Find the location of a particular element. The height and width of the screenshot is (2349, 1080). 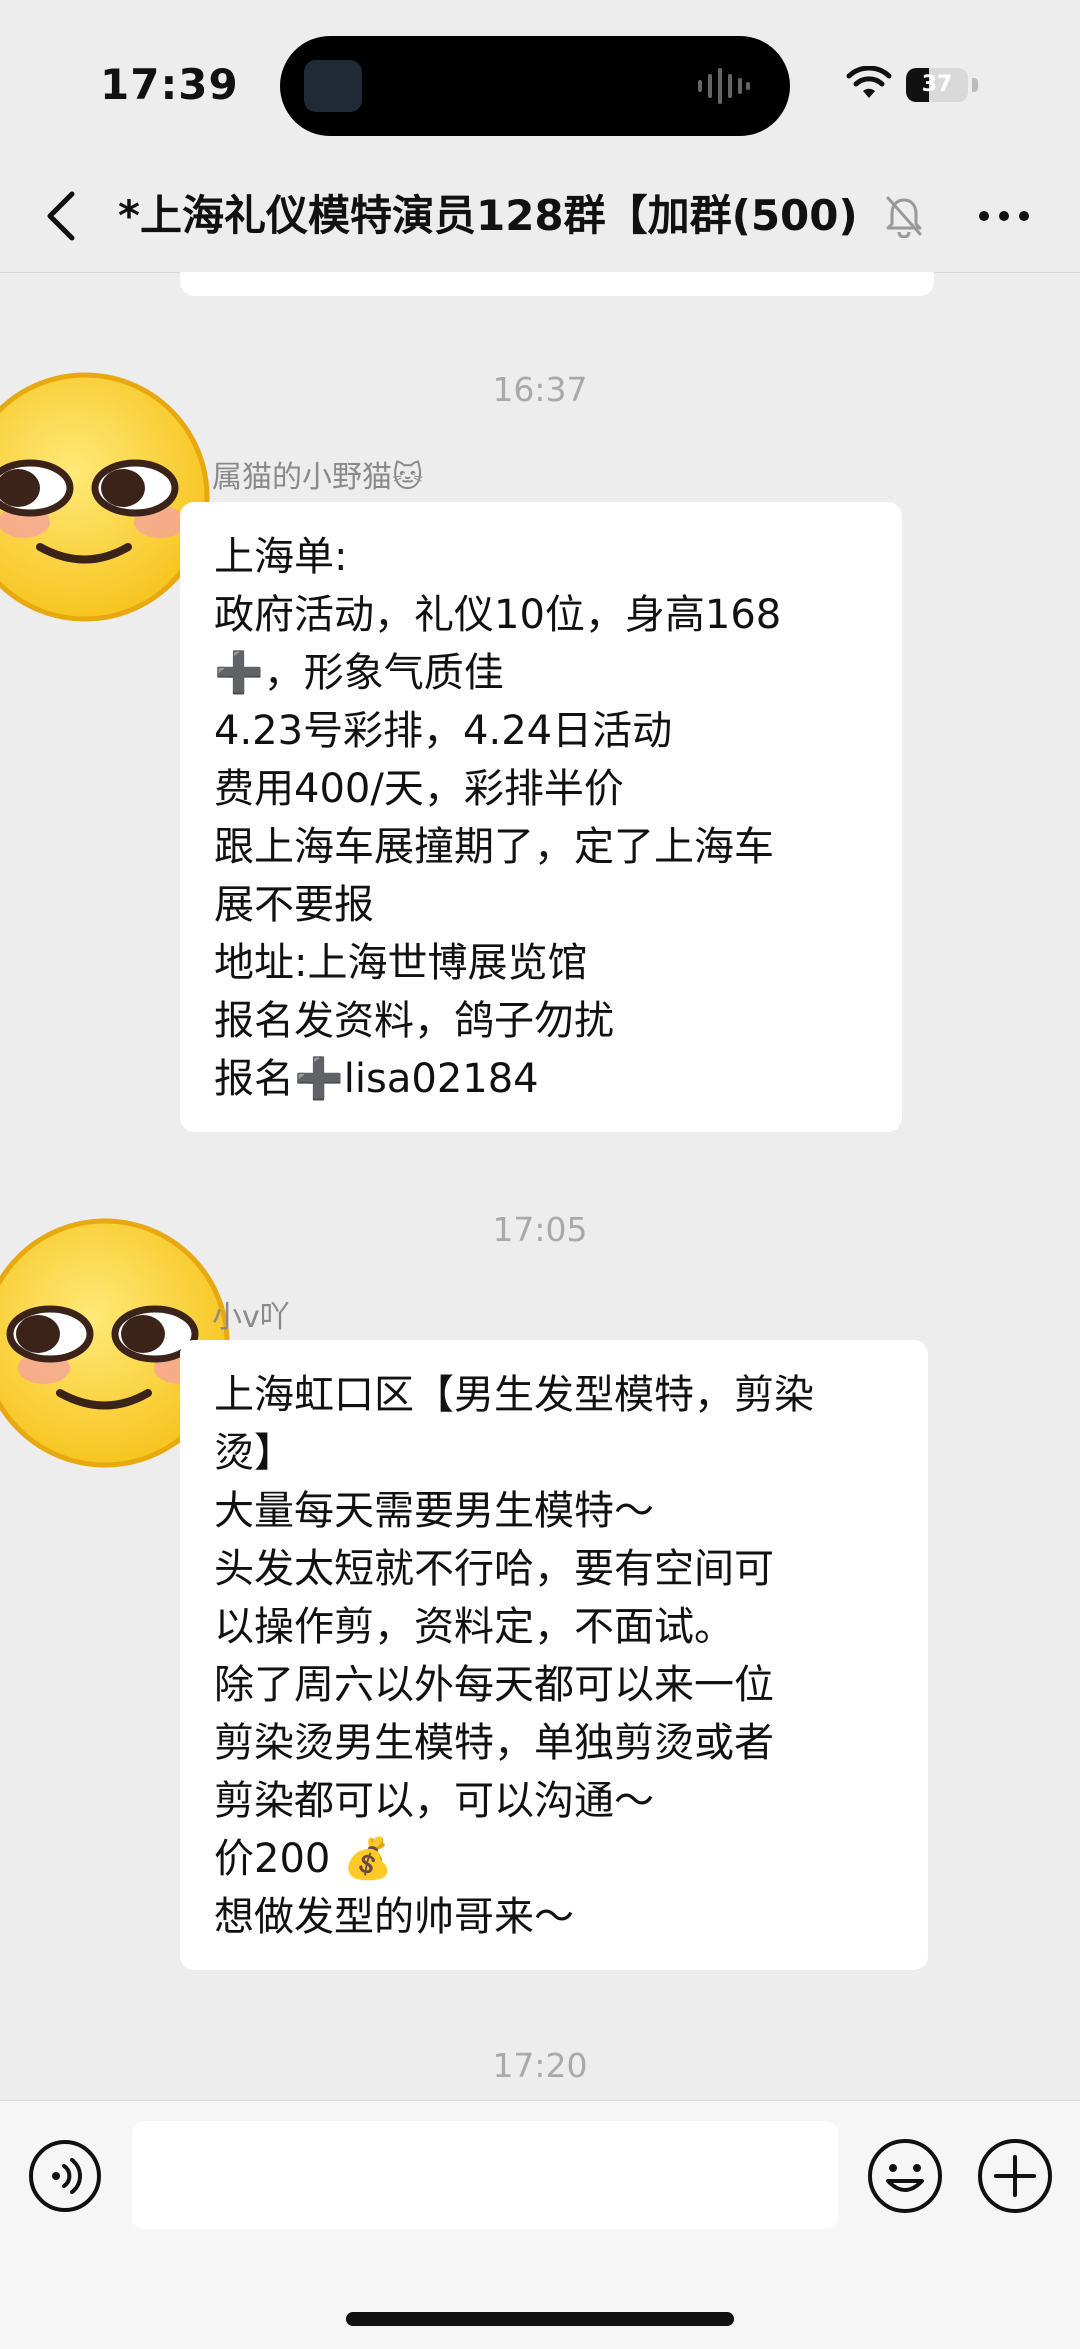

message-line: 政府活动，礼仪10位，身高168 is located at coordinates (498, 615).